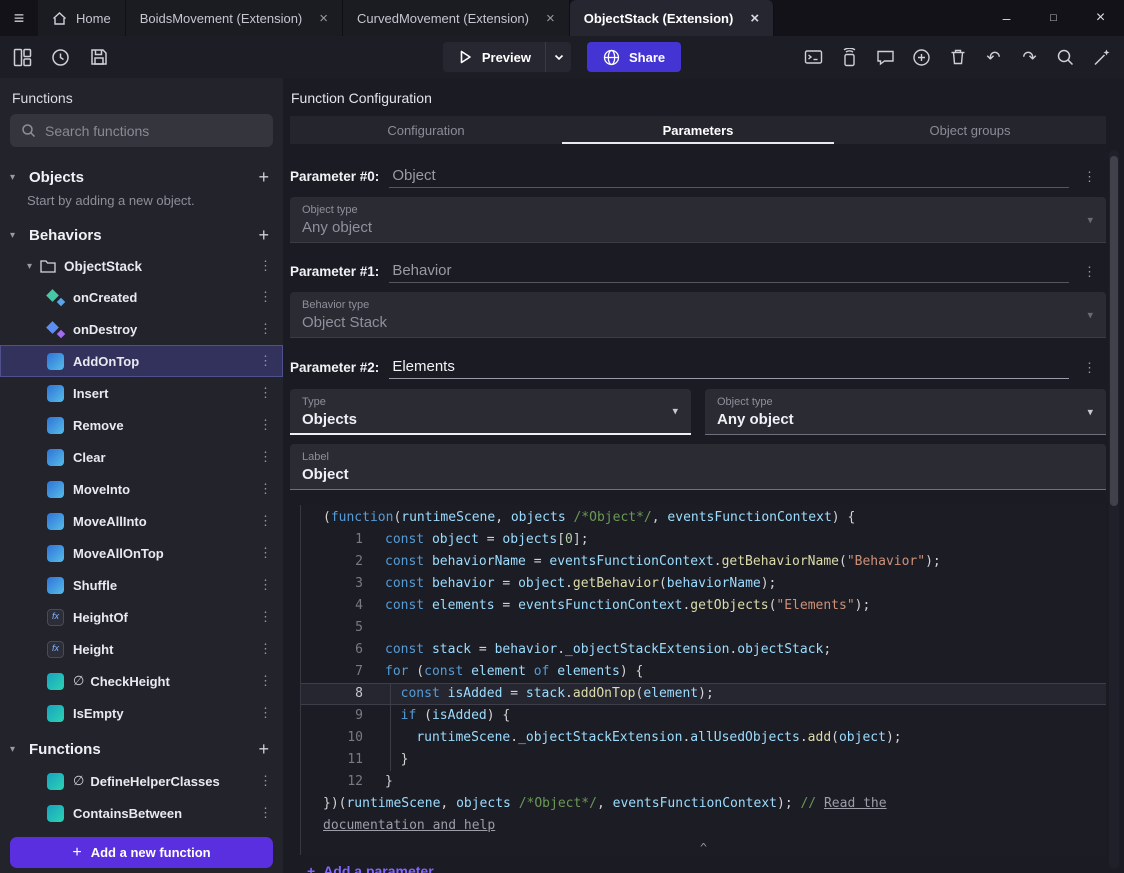 The height and width of the screenshot is (873, 1124). Describe the element at coordinates (1006, 18) in the screenshot. I see `minimize-button: –` at that location.